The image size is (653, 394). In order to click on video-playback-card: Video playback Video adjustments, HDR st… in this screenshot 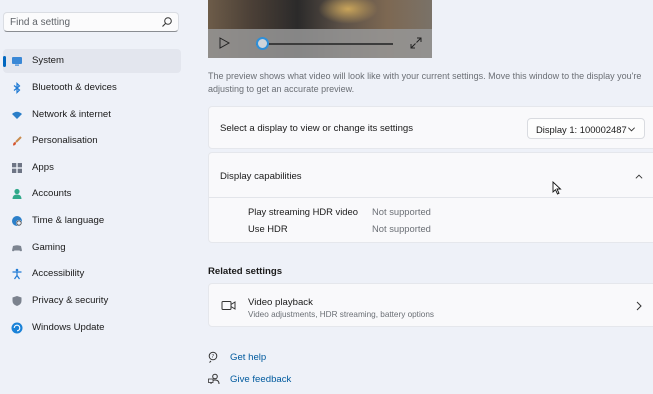, I will do `click(430, 305)`.